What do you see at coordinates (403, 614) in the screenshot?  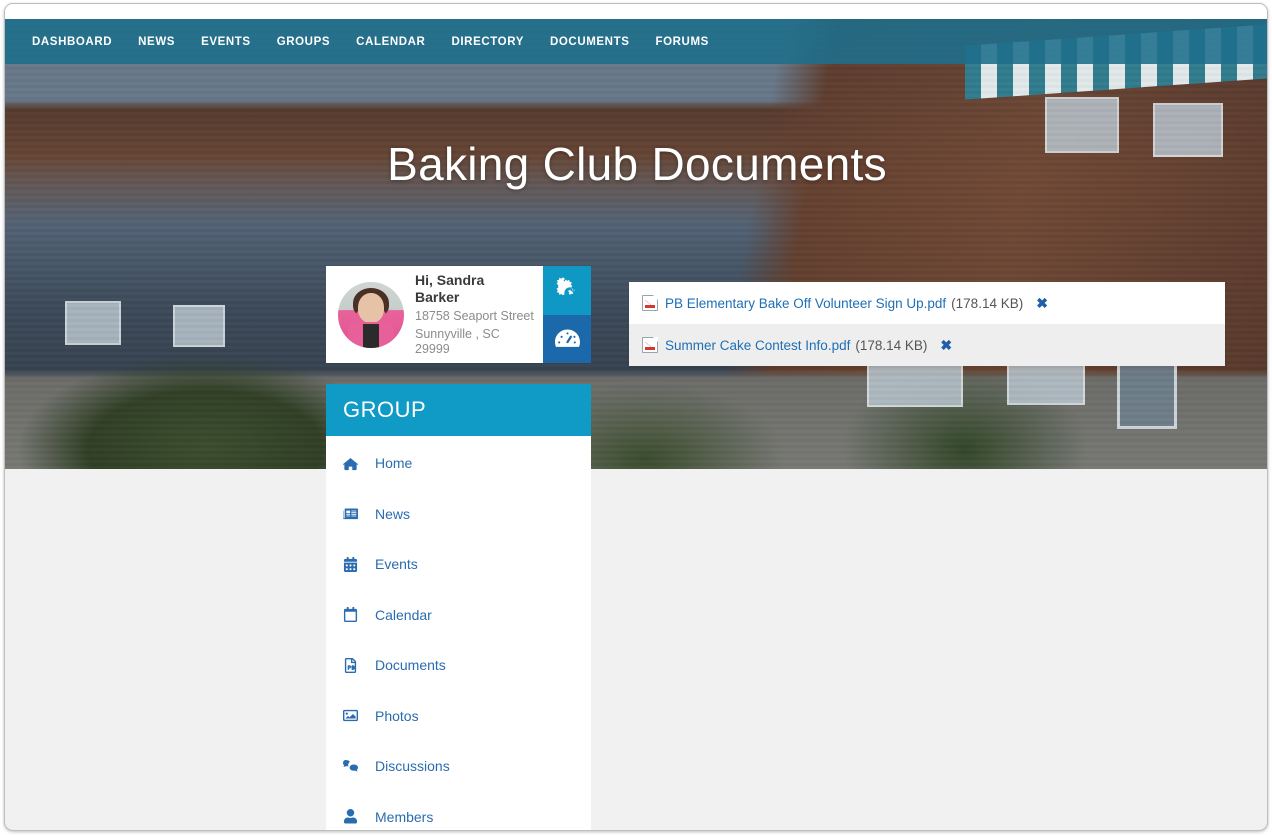 I see `sidebar-item-label: Calendar` at bounding box center [403, 614].